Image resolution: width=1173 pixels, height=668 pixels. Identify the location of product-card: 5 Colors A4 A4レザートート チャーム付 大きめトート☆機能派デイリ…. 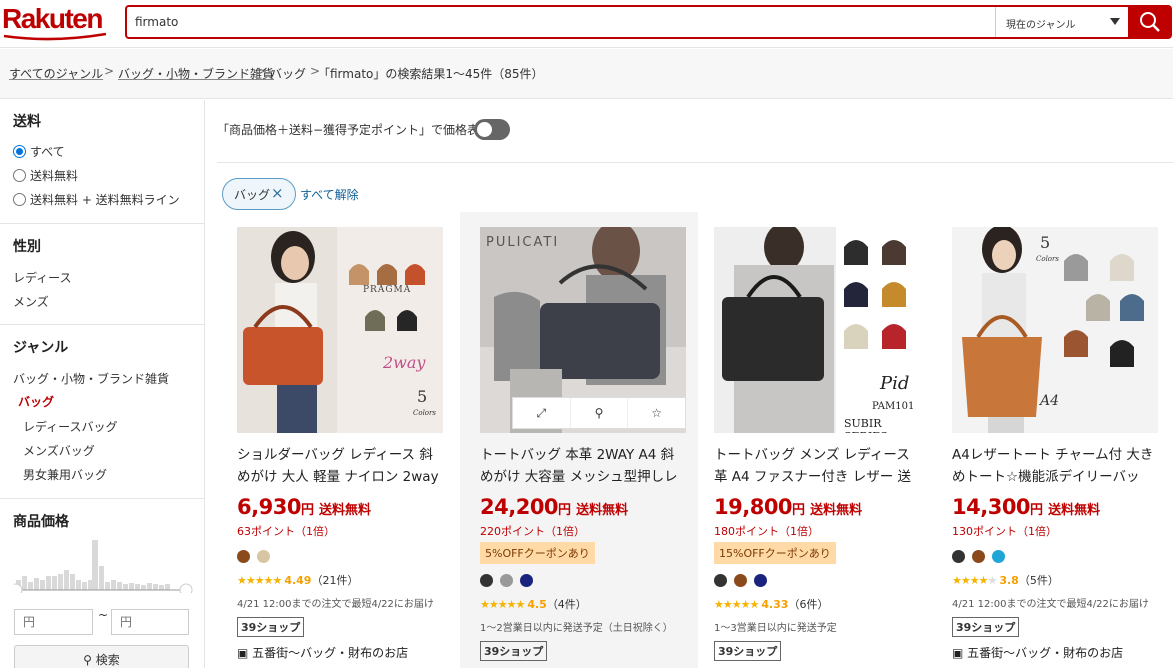
(1051, 440).